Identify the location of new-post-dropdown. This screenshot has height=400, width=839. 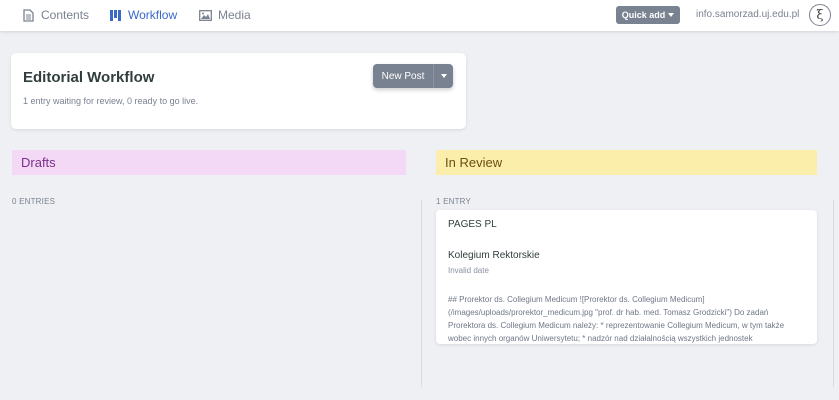
(443, 76).